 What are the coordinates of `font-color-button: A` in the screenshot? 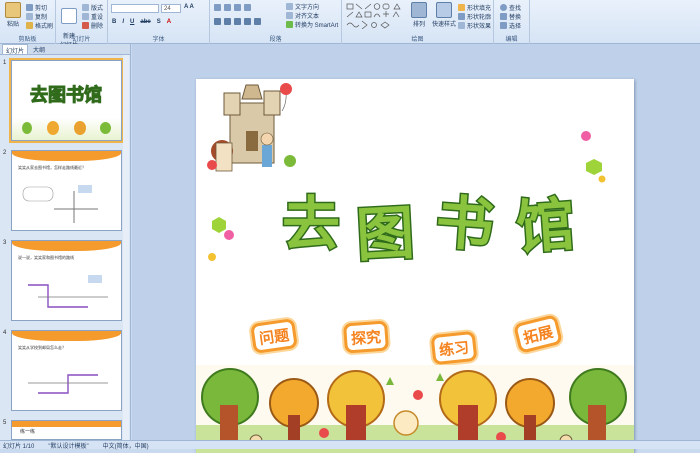 It's located at (169, 22).